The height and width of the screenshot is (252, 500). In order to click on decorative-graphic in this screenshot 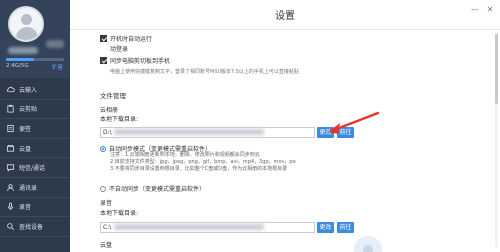, I will do `click(368, 244)`.